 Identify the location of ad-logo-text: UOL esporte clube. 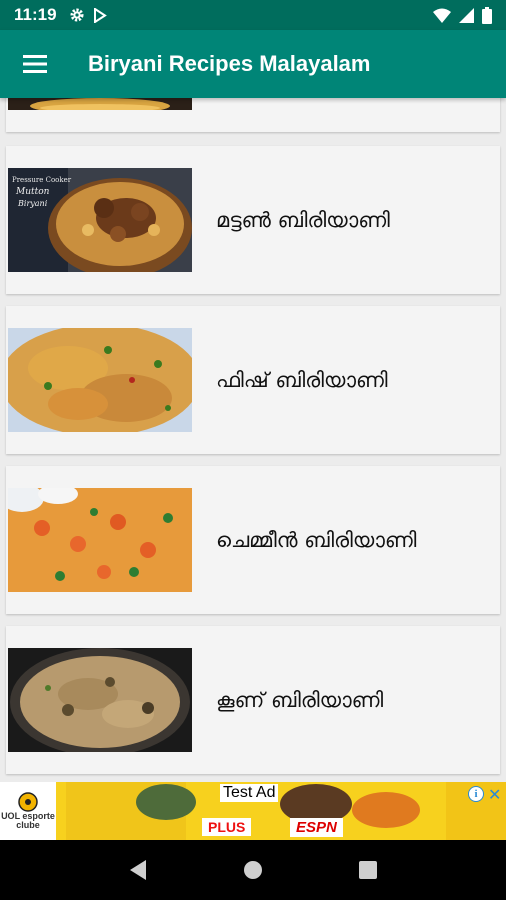
(28, 820).